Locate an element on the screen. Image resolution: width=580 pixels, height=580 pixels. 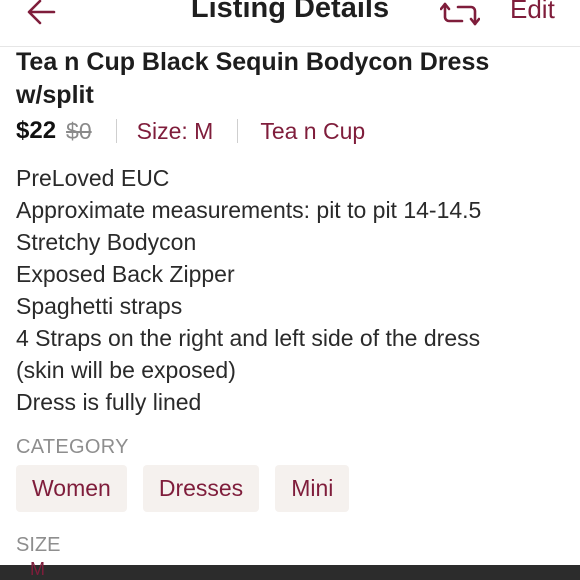
size-label: SIZE is located at coordinates (38, 545).